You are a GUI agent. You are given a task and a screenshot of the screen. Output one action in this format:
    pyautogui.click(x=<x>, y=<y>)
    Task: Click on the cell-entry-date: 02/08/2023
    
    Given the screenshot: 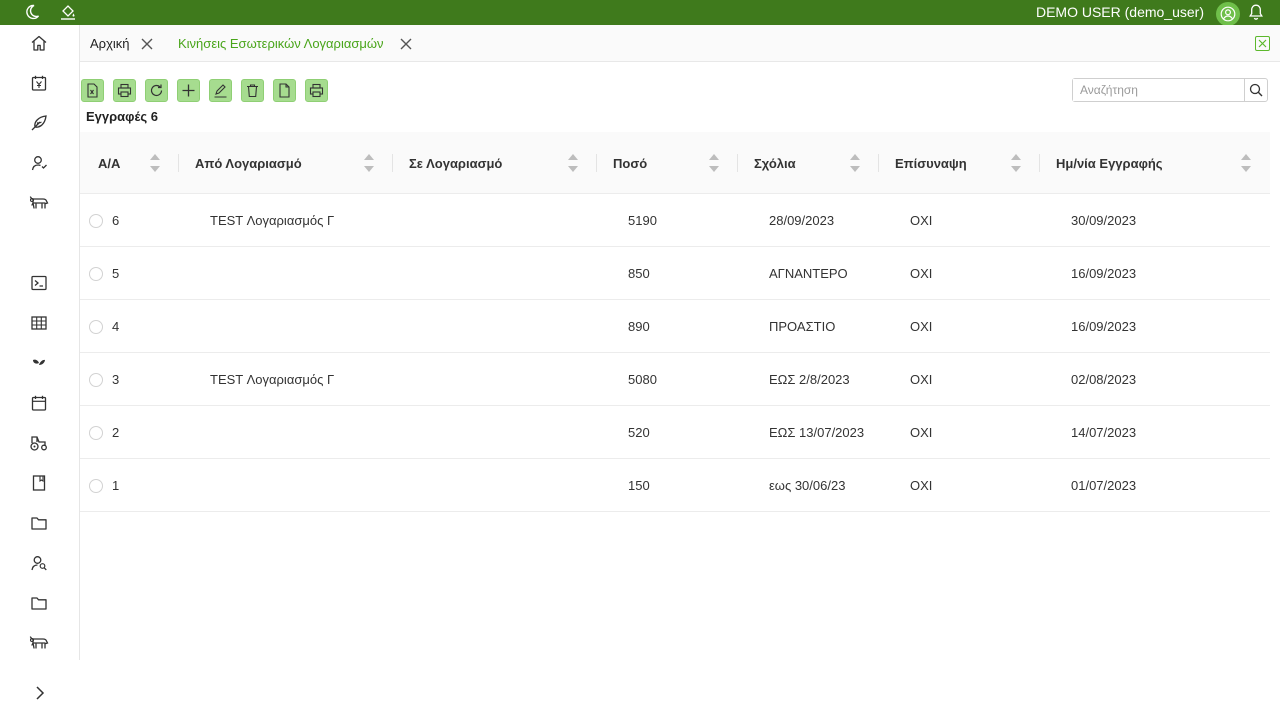 What is the action you would take?
    pyautogui.click(x=1104, y=379)
    